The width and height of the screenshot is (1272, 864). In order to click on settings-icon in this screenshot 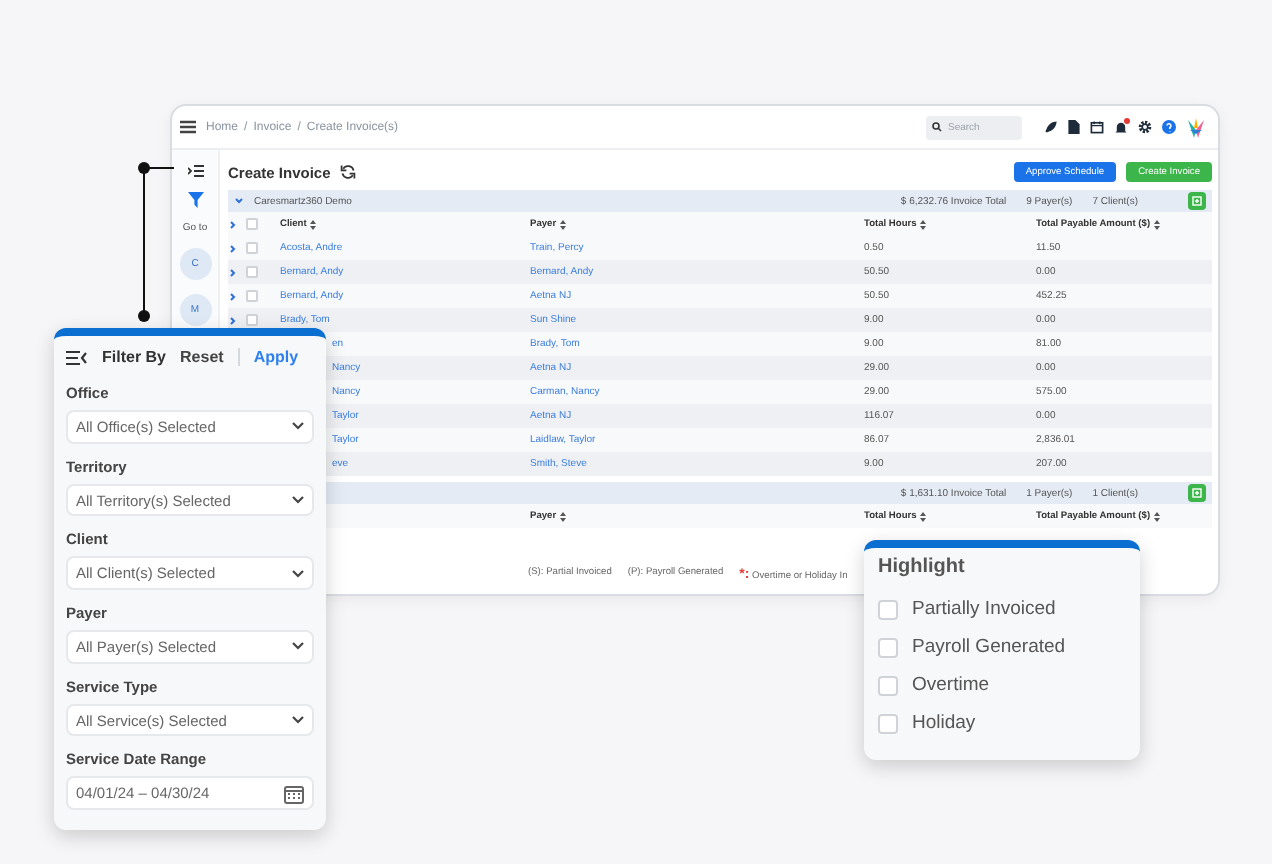, I will do `click(1145, 127)`.